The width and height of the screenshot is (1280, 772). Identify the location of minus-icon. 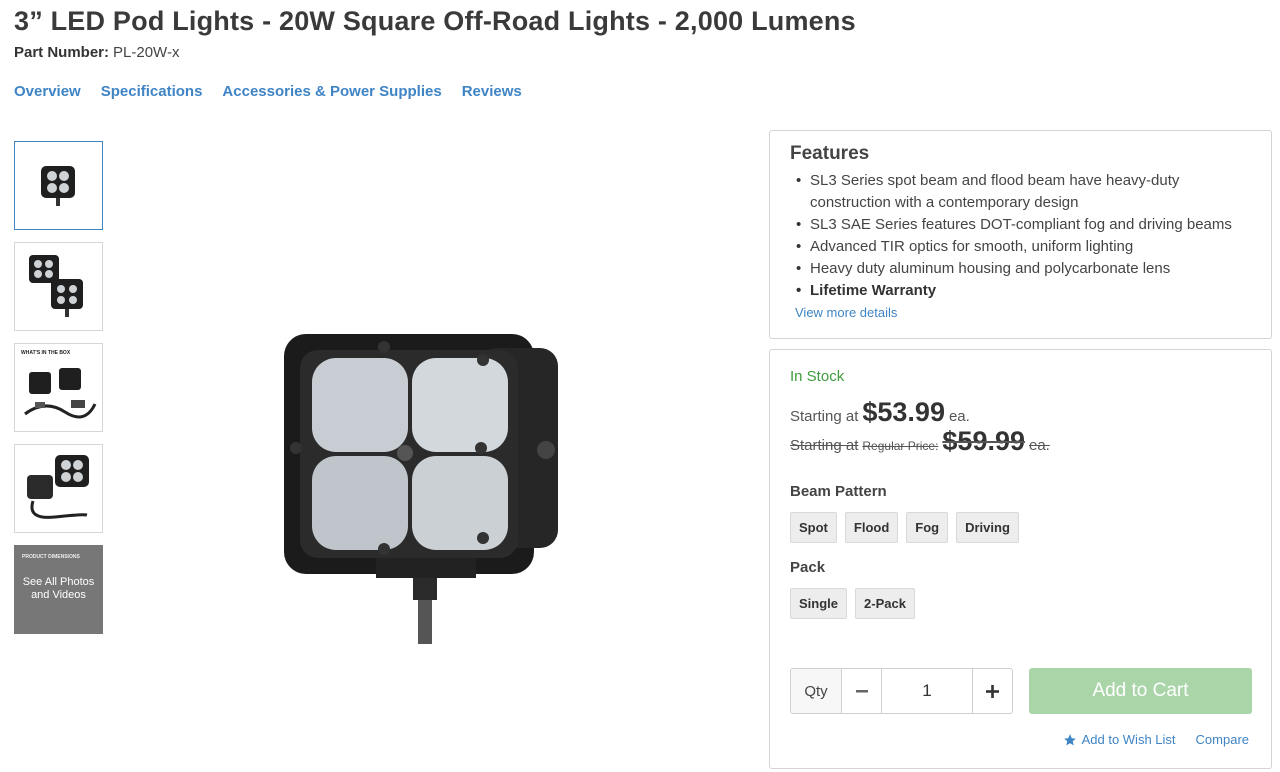
(861, 691).